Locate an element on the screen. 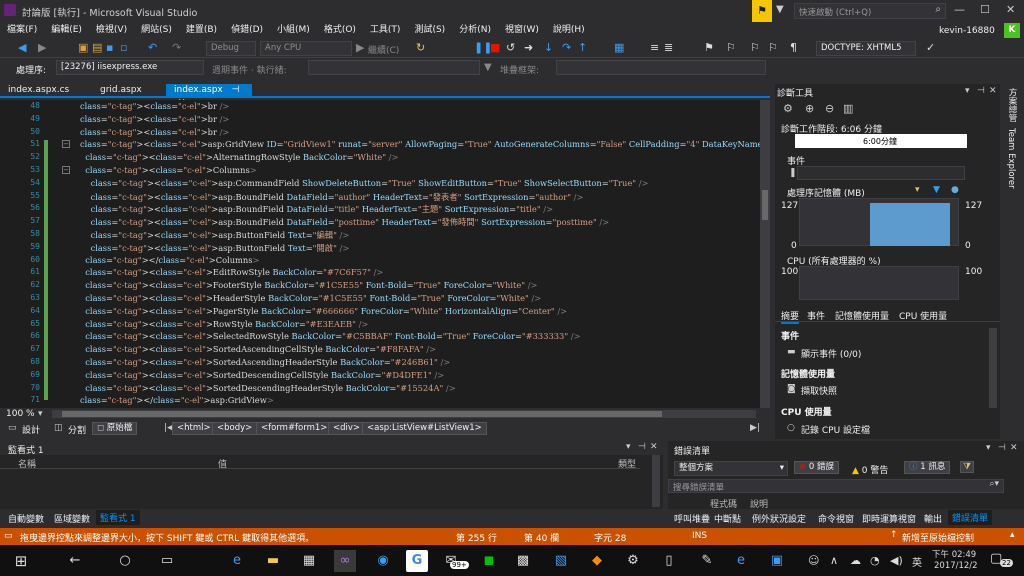 The image size is (1024, 576). diag-tab-events: 事件 is located at coordinates (816, 315).